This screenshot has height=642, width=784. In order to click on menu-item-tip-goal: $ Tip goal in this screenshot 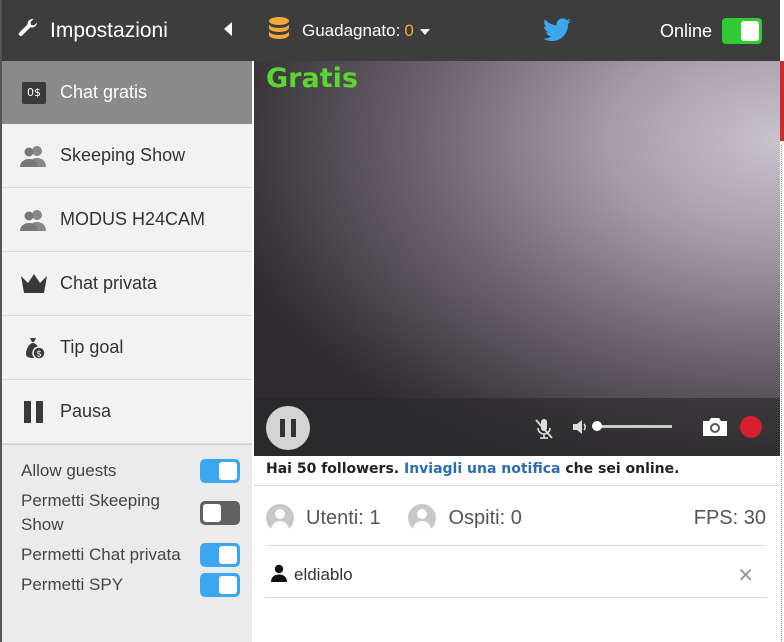, I will do `click(127, 348)`.